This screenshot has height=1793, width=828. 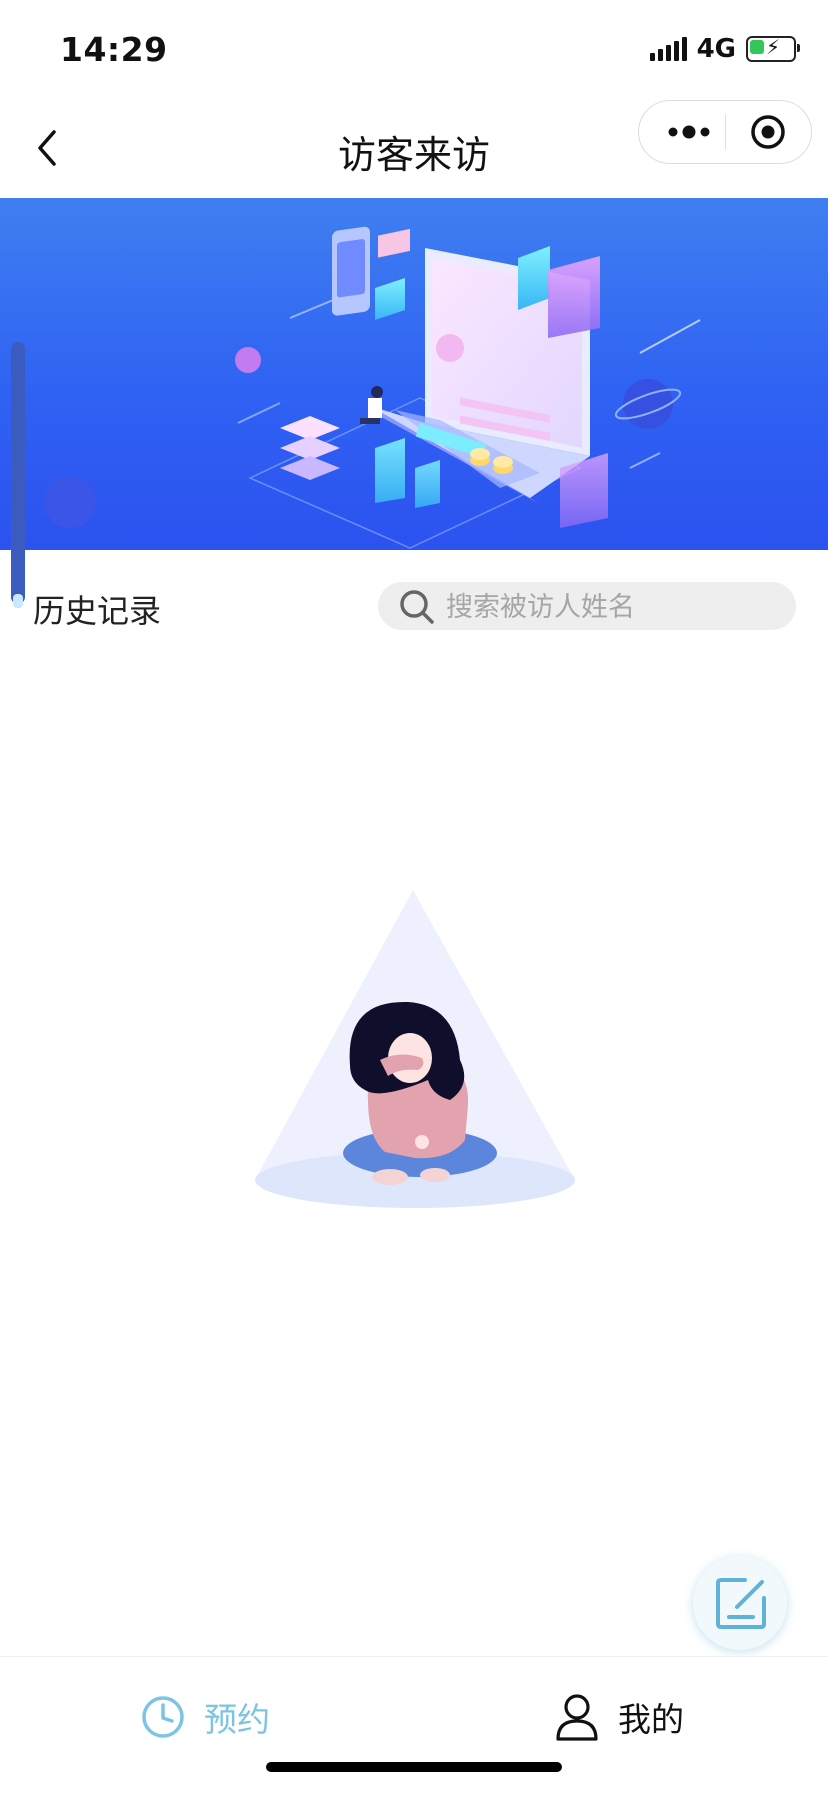 I want to click on close-target-icon, so click(x=768, y=132).